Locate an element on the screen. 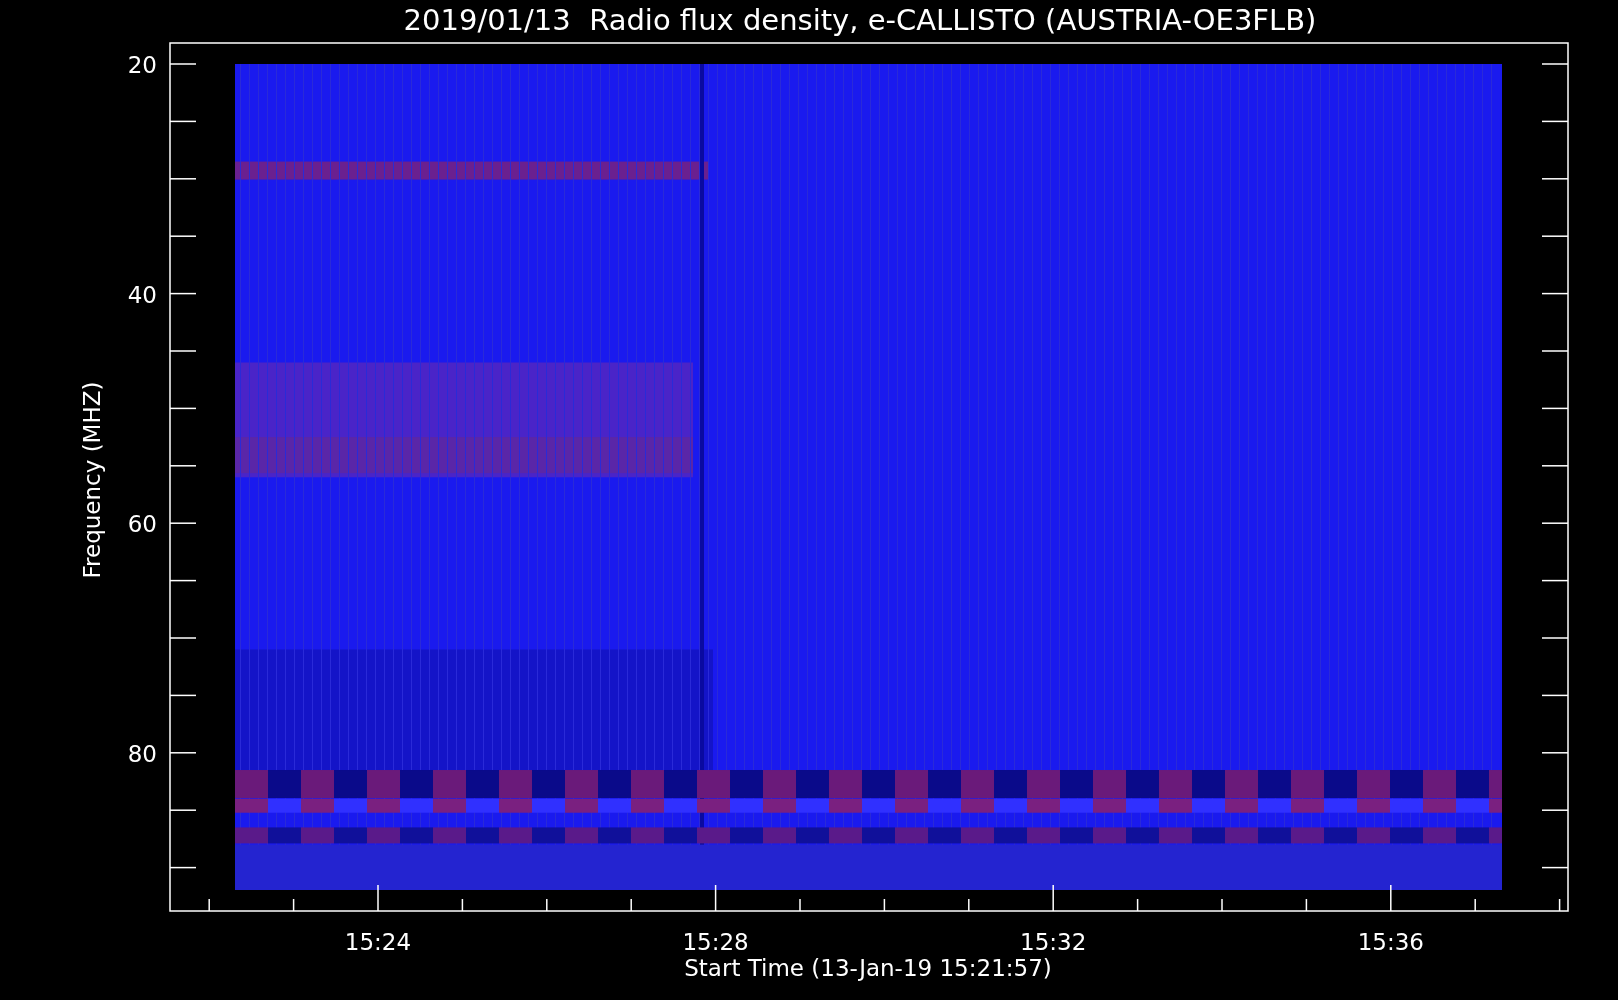 The image size is (1618, 1000). x-tick-label: 15:24 is located at coordinates (378, 942).